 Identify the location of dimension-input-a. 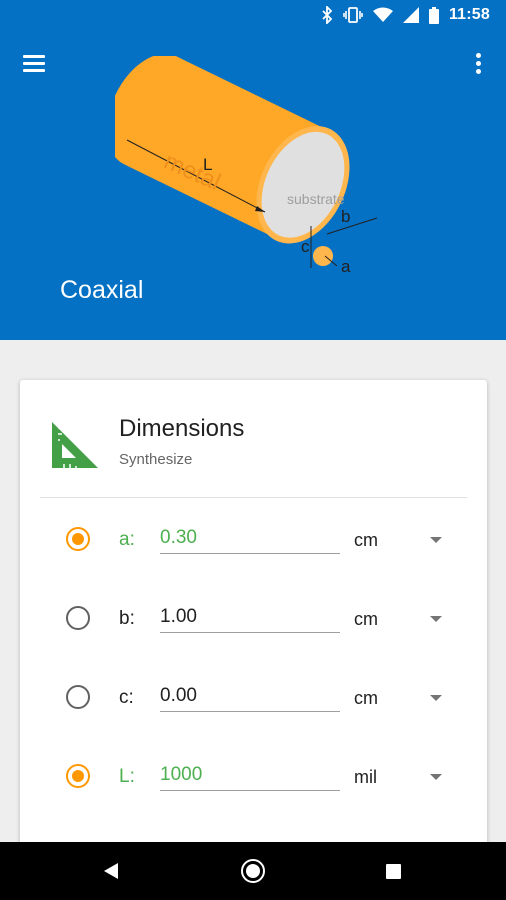
(250, 539).